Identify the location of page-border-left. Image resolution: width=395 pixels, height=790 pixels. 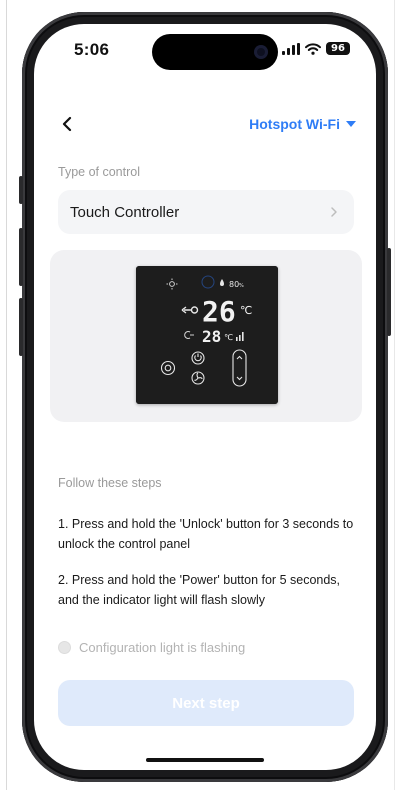
(6, 395).